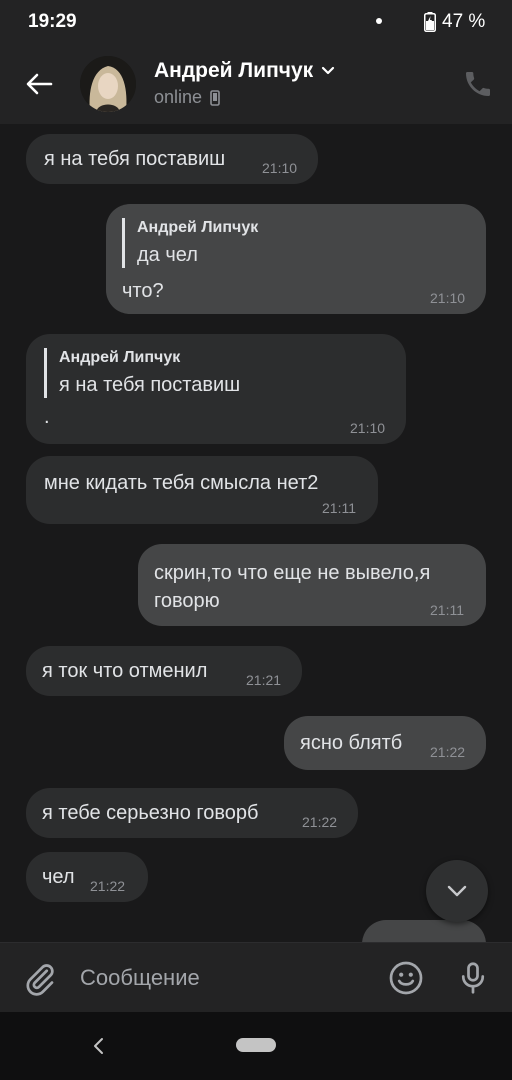 This screenshot has height=1080, width=512. I want to click on paperclip-icon, so click(40, 979).